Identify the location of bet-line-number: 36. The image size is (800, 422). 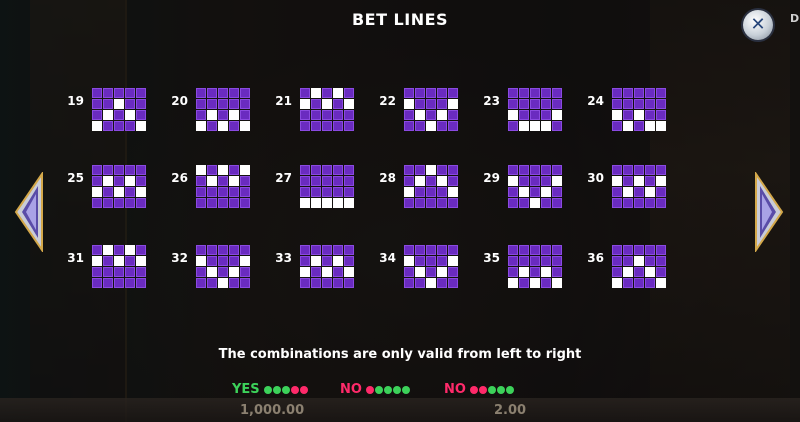
(595, 258).